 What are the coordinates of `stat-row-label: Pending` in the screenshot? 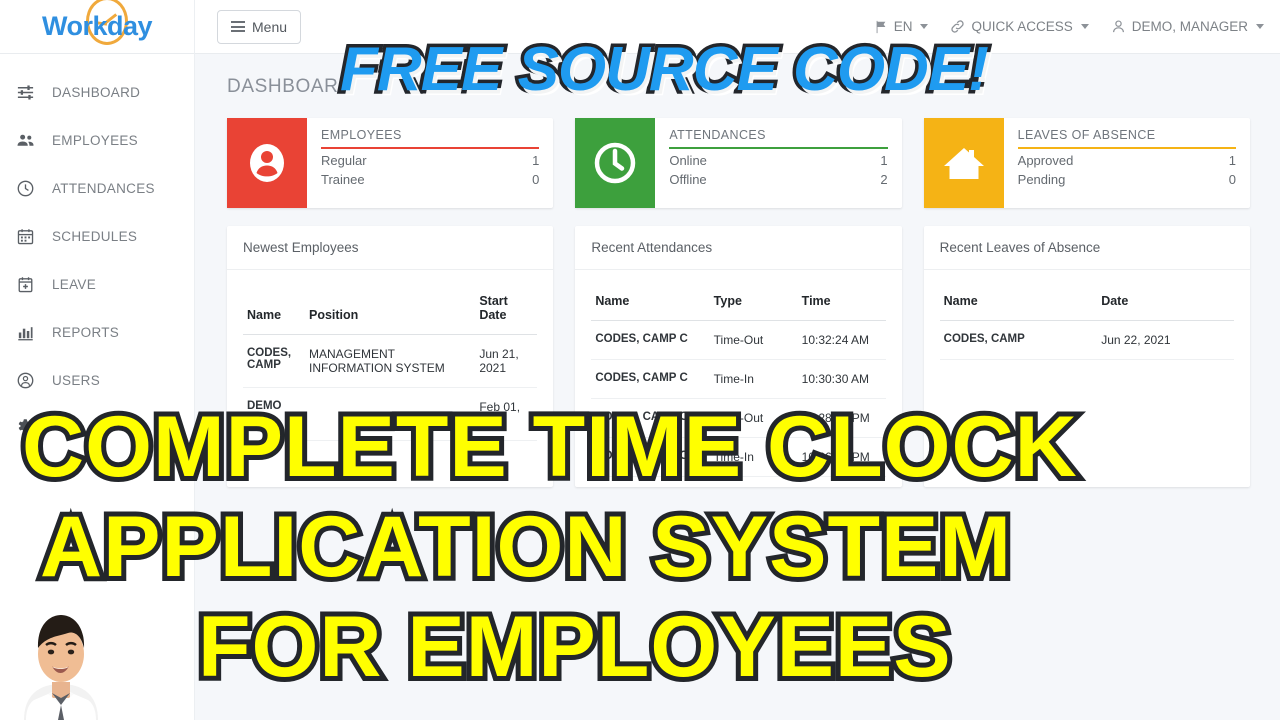 It's located at (1041, 179).